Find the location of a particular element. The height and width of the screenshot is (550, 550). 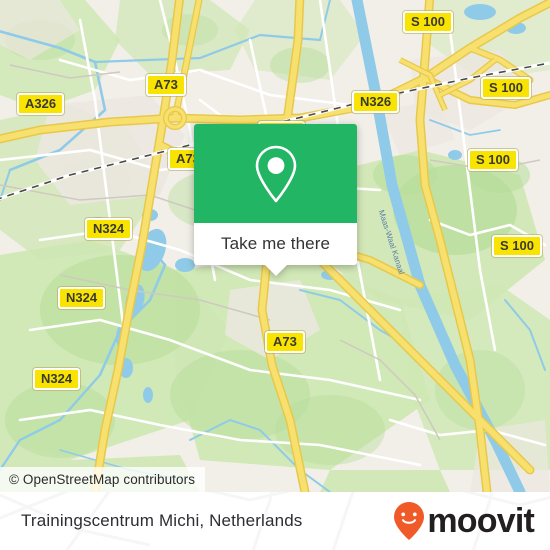

moovit-wordmark: moovit is located at coordinates (480, 521).